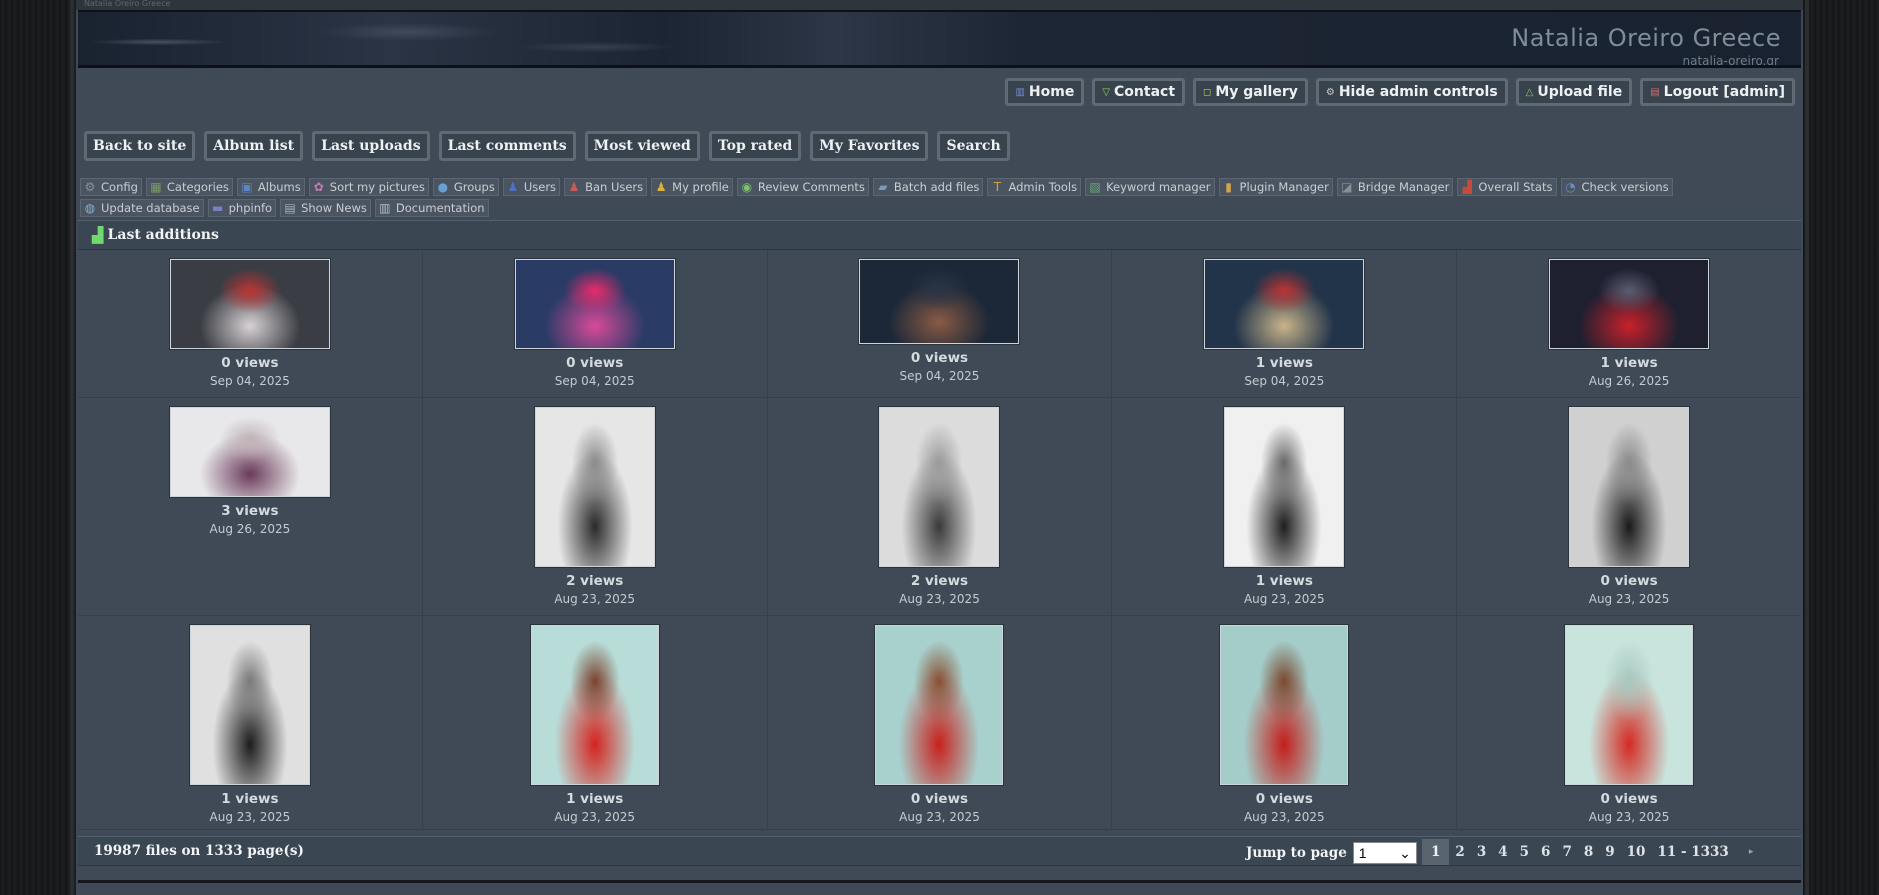  I want to click on page-link: 8, so click(1588, 852).